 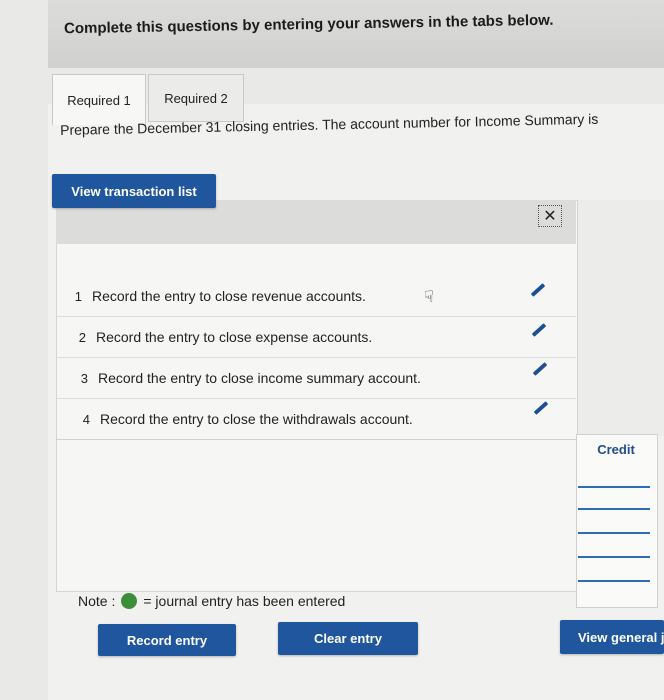 What do you see at coordinates (616, 449) in the screenshot?
I see `credit-column-header: Credit` at bounding box center [616, 449].